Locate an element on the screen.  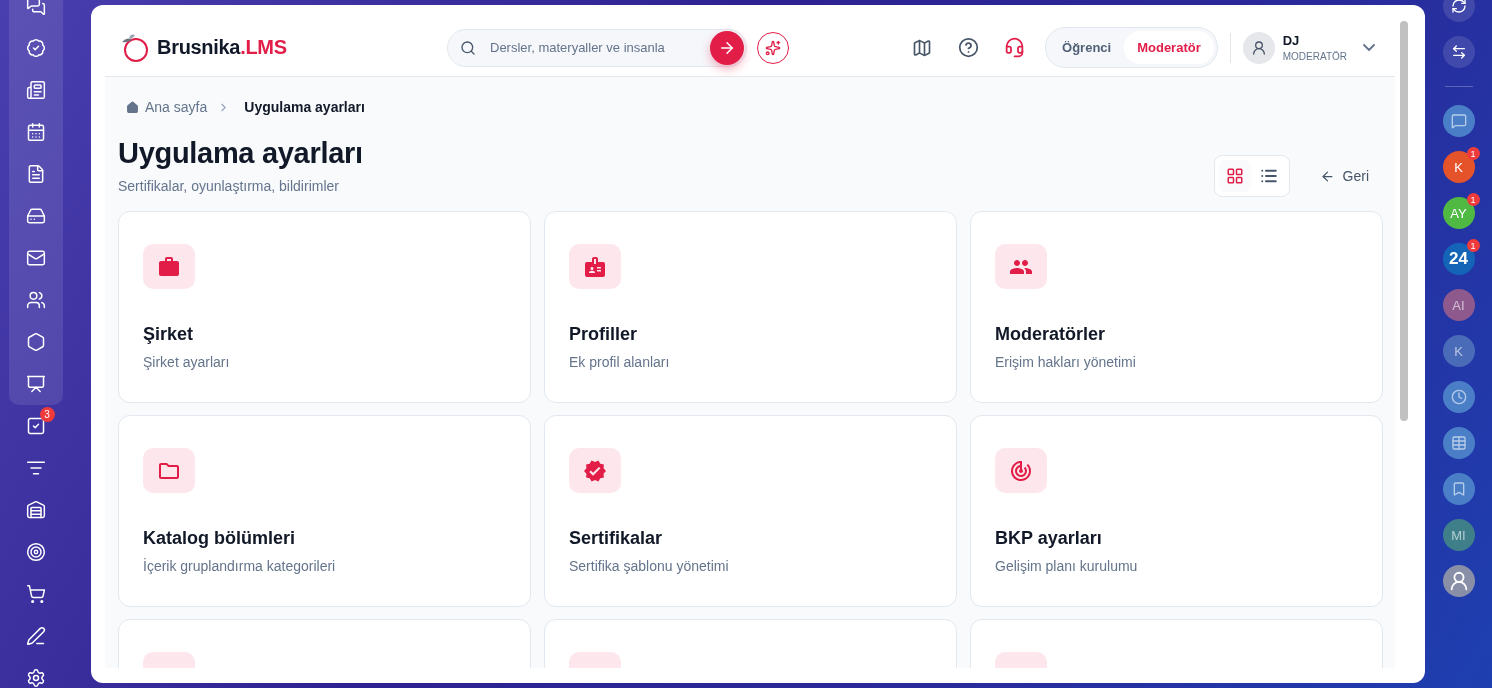
cart-icon is located at coordinates (35, 594).